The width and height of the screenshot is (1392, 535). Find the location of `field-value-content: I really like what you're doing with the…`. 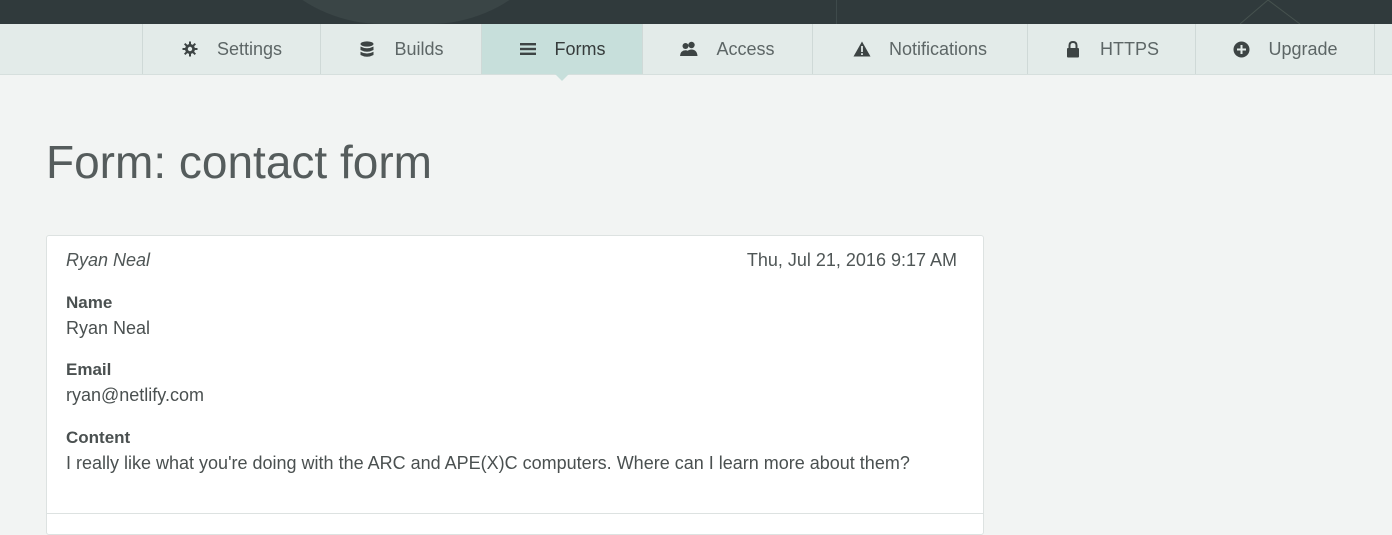

field-value-content: I really like what you're doing with the… is located at coordinates (488, 463).